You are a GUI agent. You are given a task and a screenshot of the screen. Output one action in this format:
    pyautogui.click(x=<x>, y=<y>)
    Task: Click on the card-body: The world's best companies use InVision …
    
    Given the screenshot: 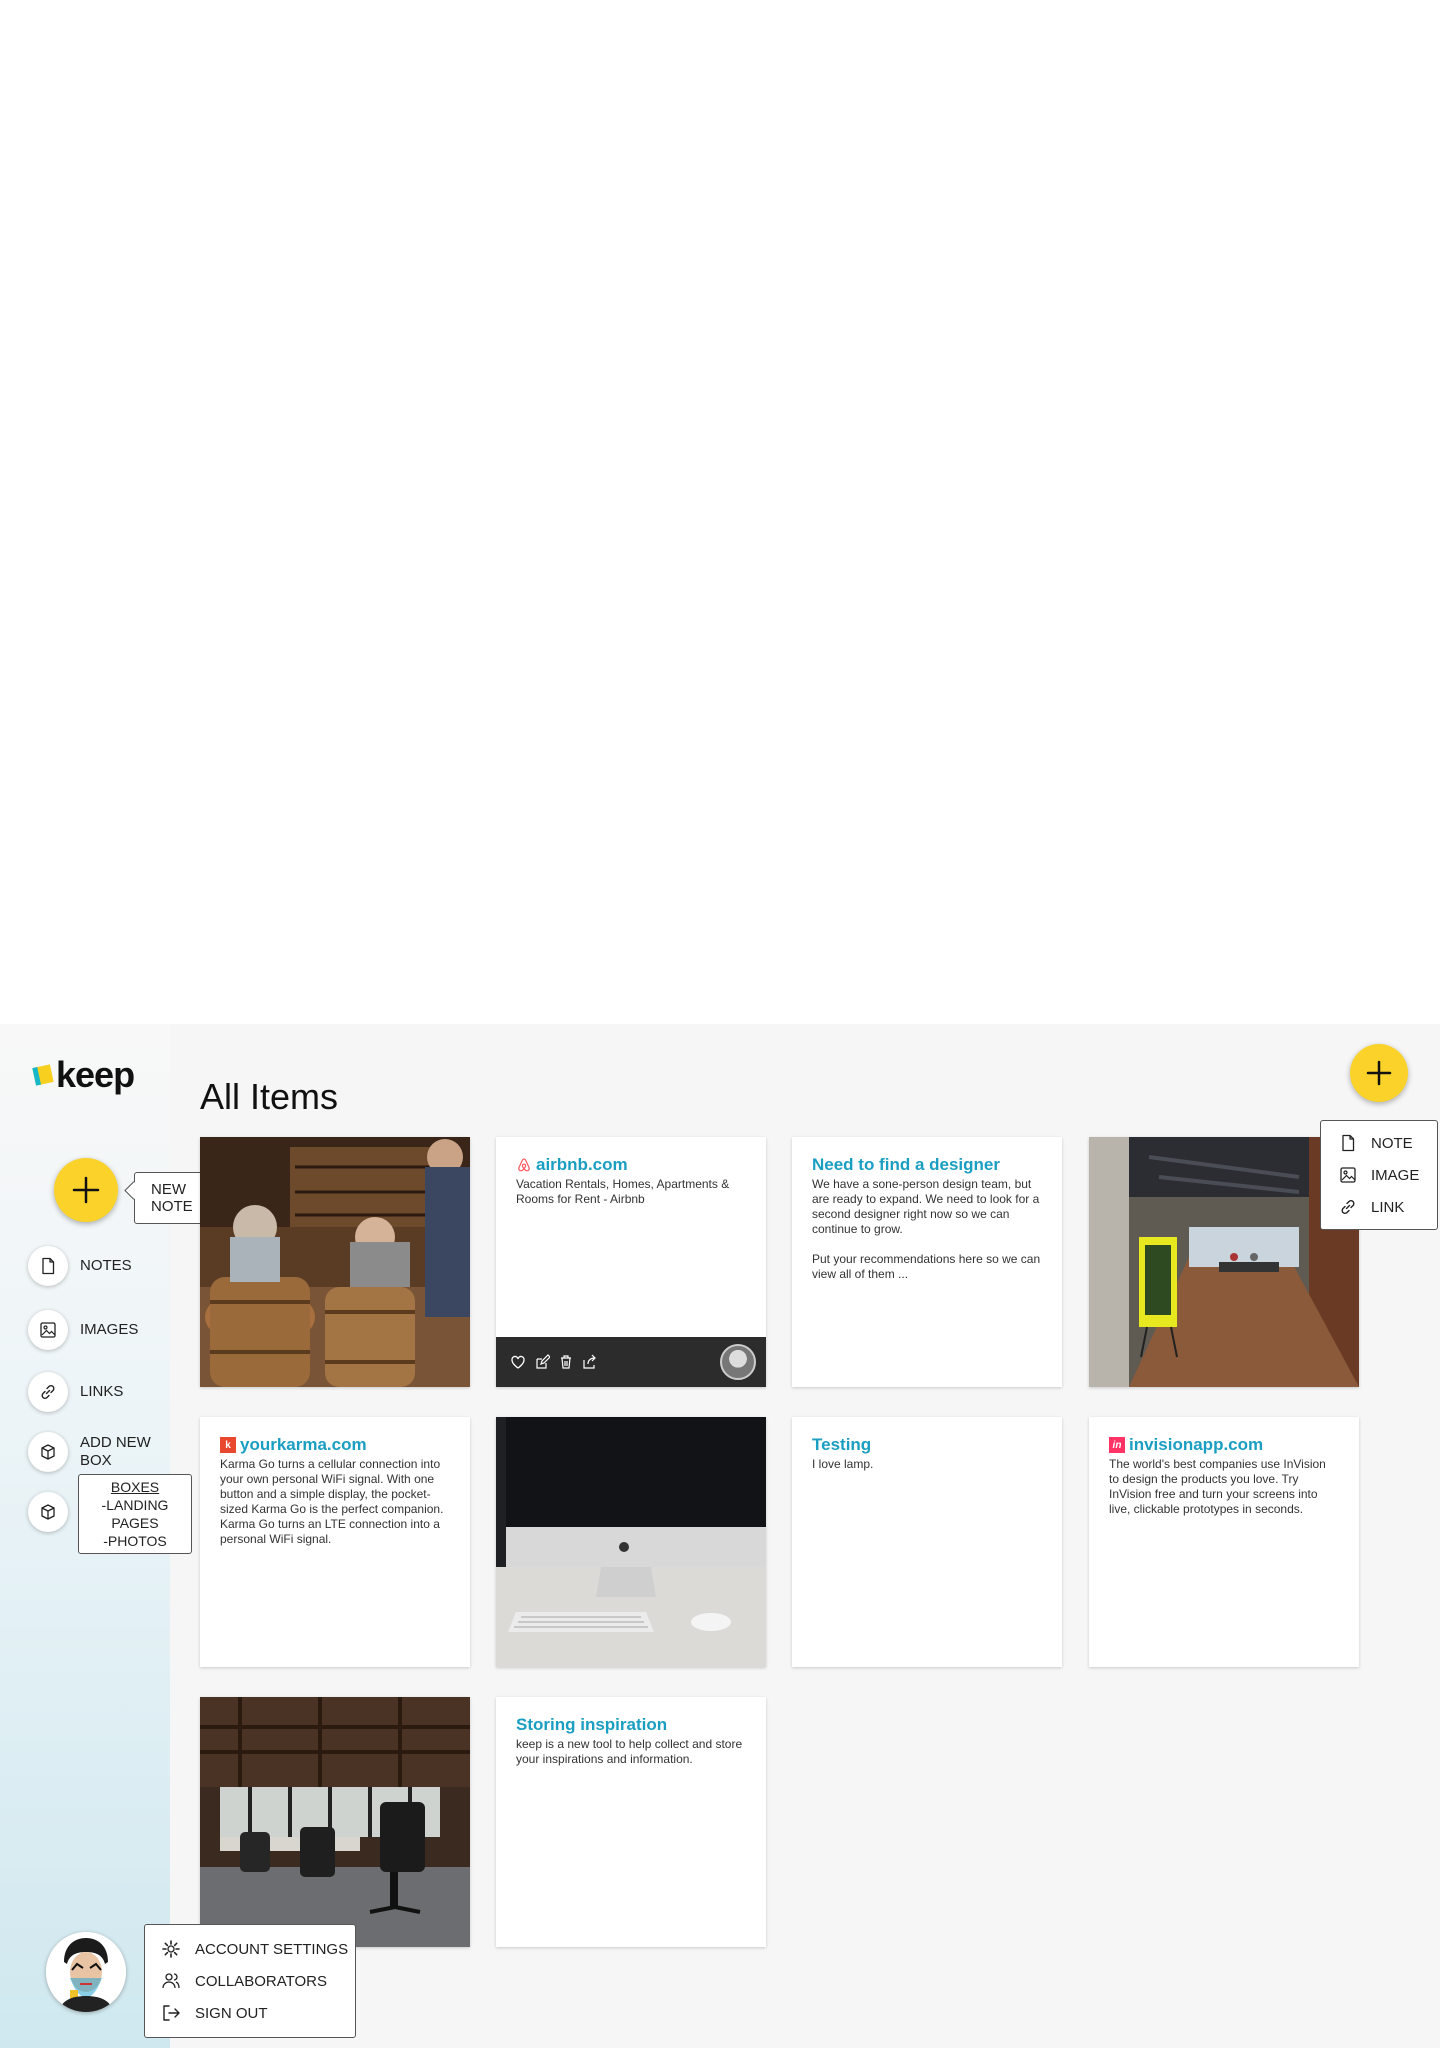 What is the action you would take?
    pyautogui.click(x=1217, y=1486)
    